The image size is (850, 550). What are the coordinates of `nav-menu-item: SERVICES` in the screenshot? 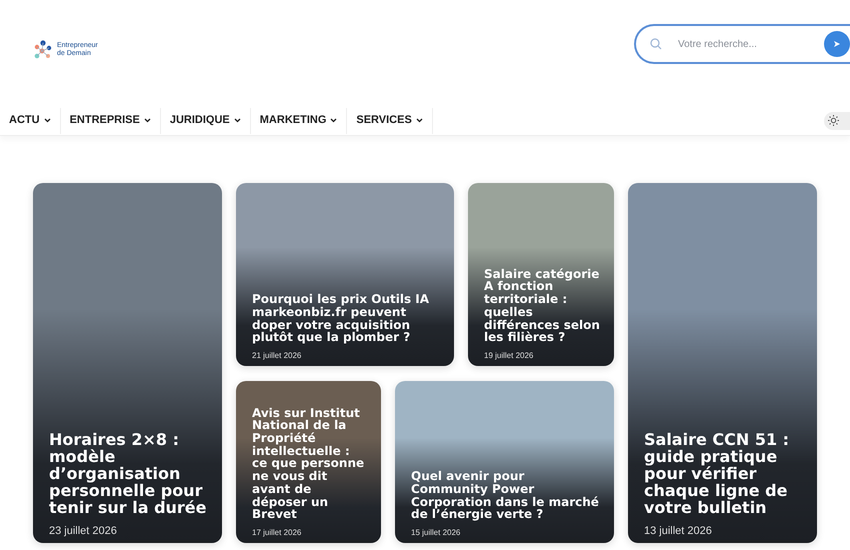 It's located at (390, 121).